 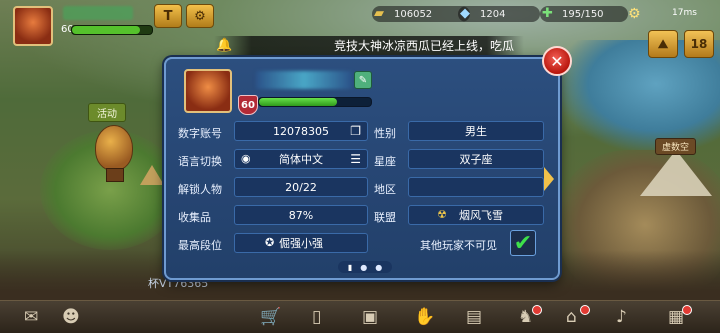 I want to click on mail-icon: ✉, so click(x=31, y=317).